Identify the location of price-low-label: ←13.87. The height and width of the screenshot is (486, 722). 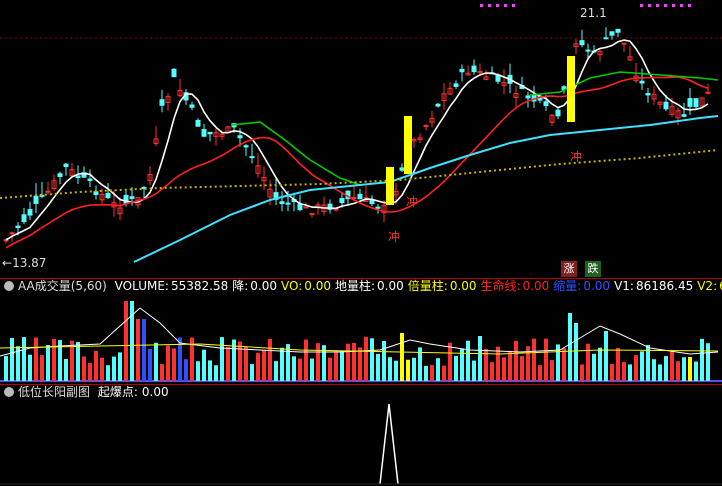
(24, 263).